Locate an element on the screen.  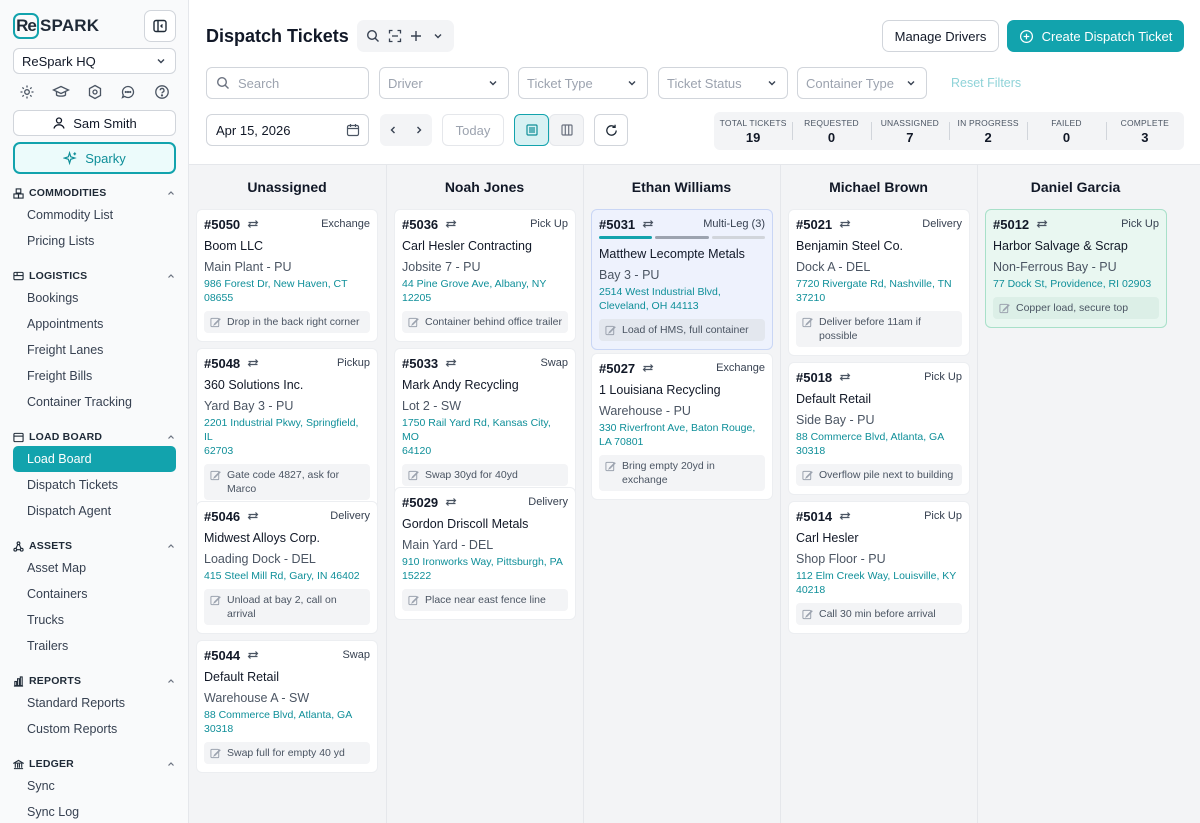
today-button: Today is located at coordinates (473, 130).